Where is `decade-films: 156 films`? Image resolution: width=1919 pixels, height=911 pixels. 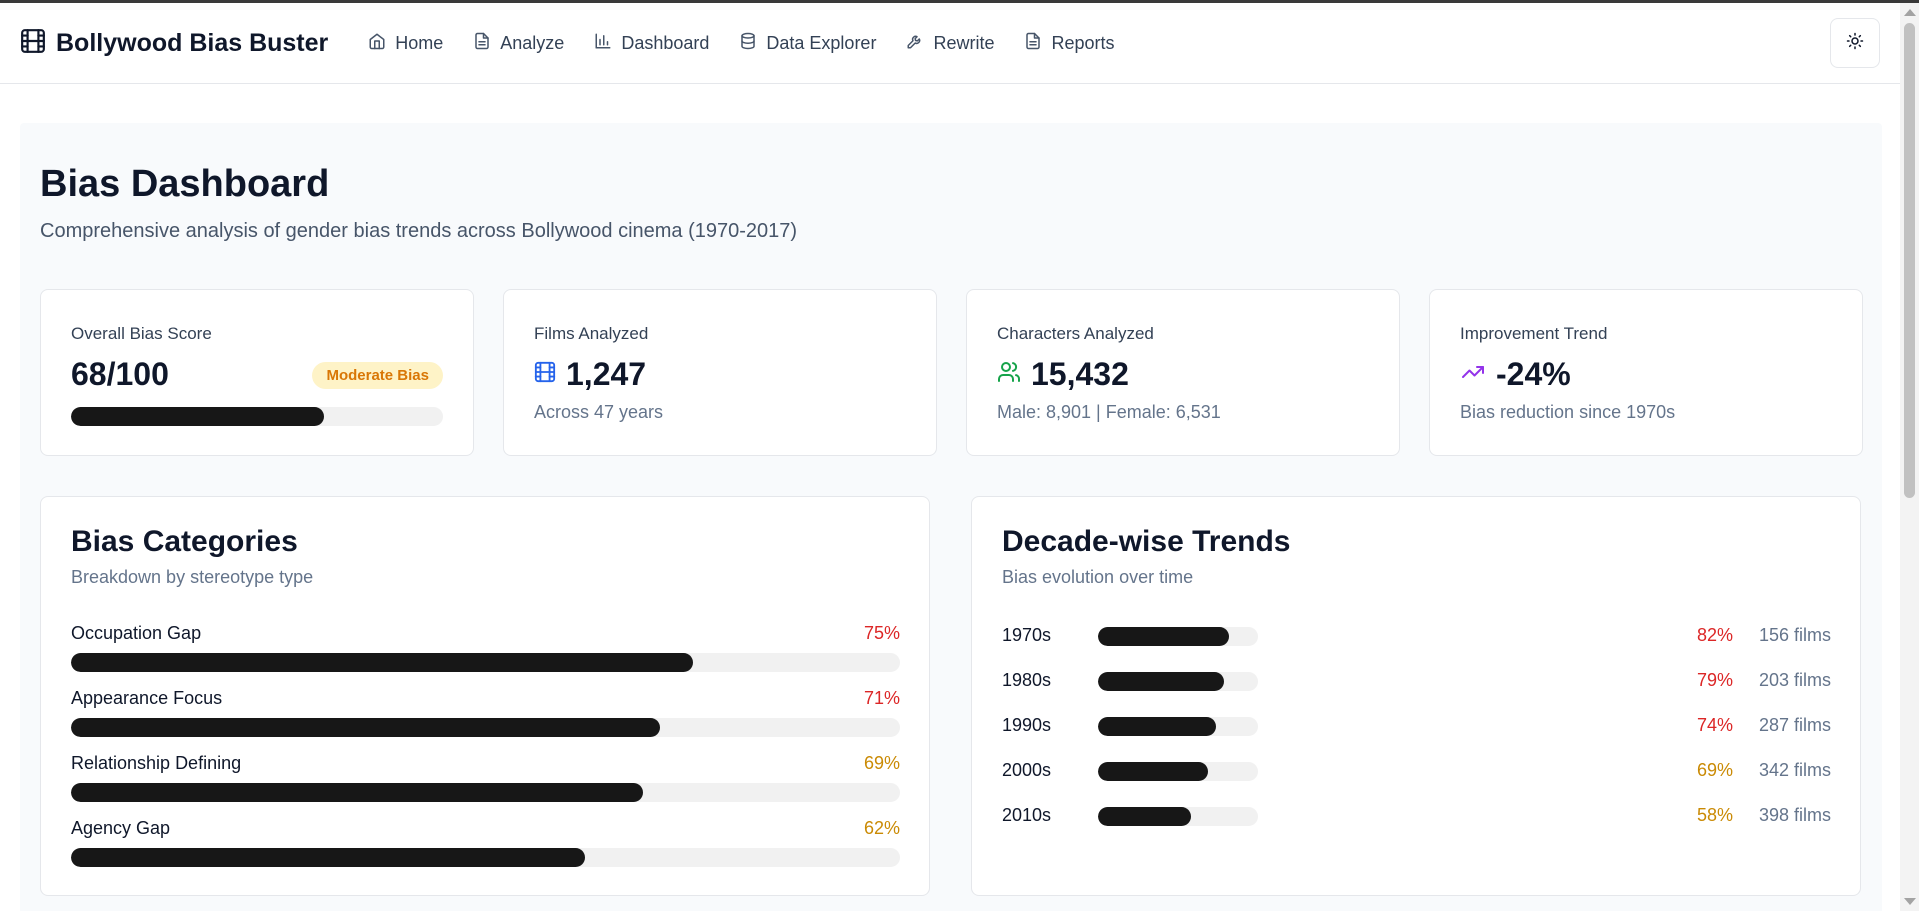
decade-films: 156 films is located at coordinates (1794, 635).